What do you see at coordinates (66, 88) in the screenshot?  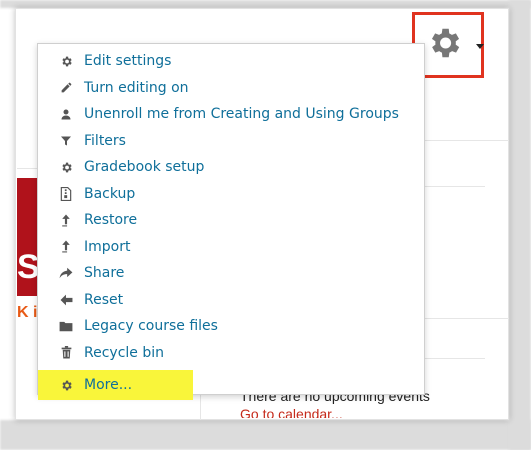 I see `pencil-icon` at bounding box center [66, 88].